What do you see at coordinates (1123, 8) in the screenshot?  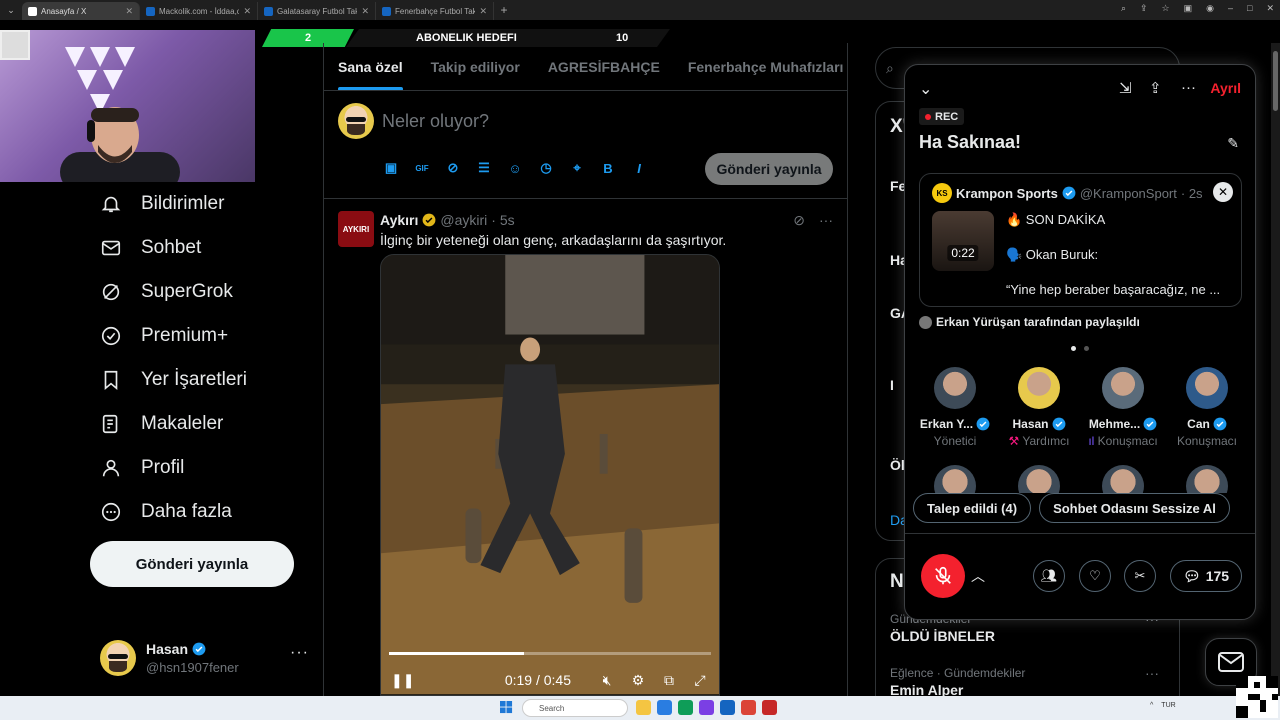 I see `zoom-icon: ⌕` at bounding box center [1123, 8].